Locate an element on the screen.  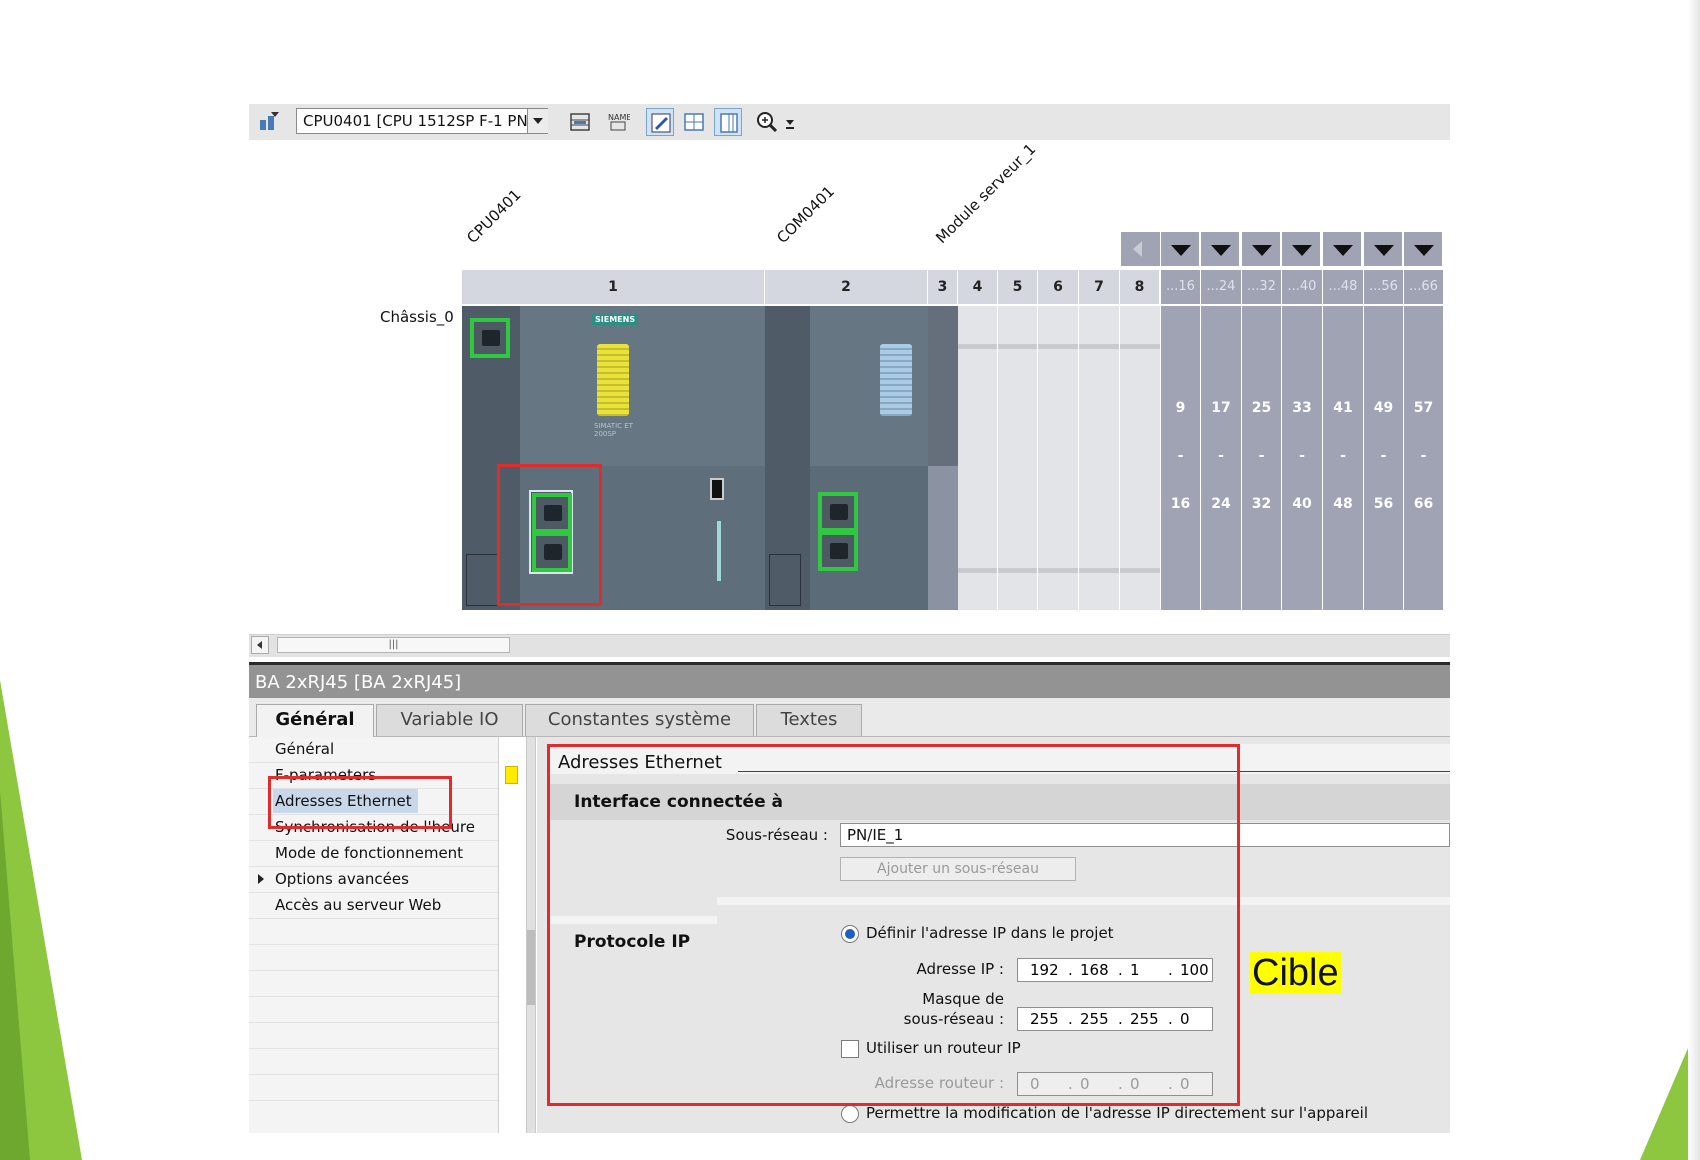
highlight-box-ethernet is located at coordinates (893, 925).